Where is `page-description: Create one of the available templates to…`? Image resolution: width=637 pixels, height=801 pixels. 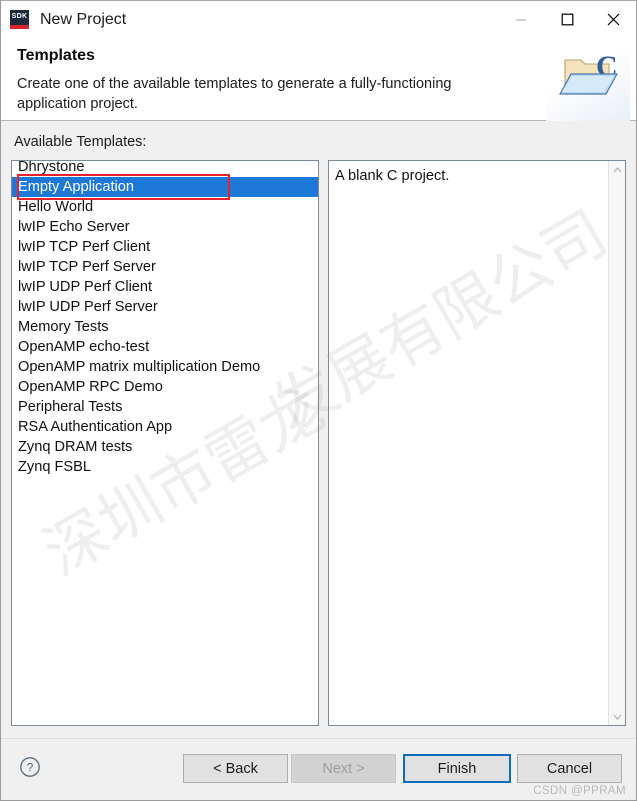 page-description: Create one of the available templates to… is located at coordinates (234, 94).